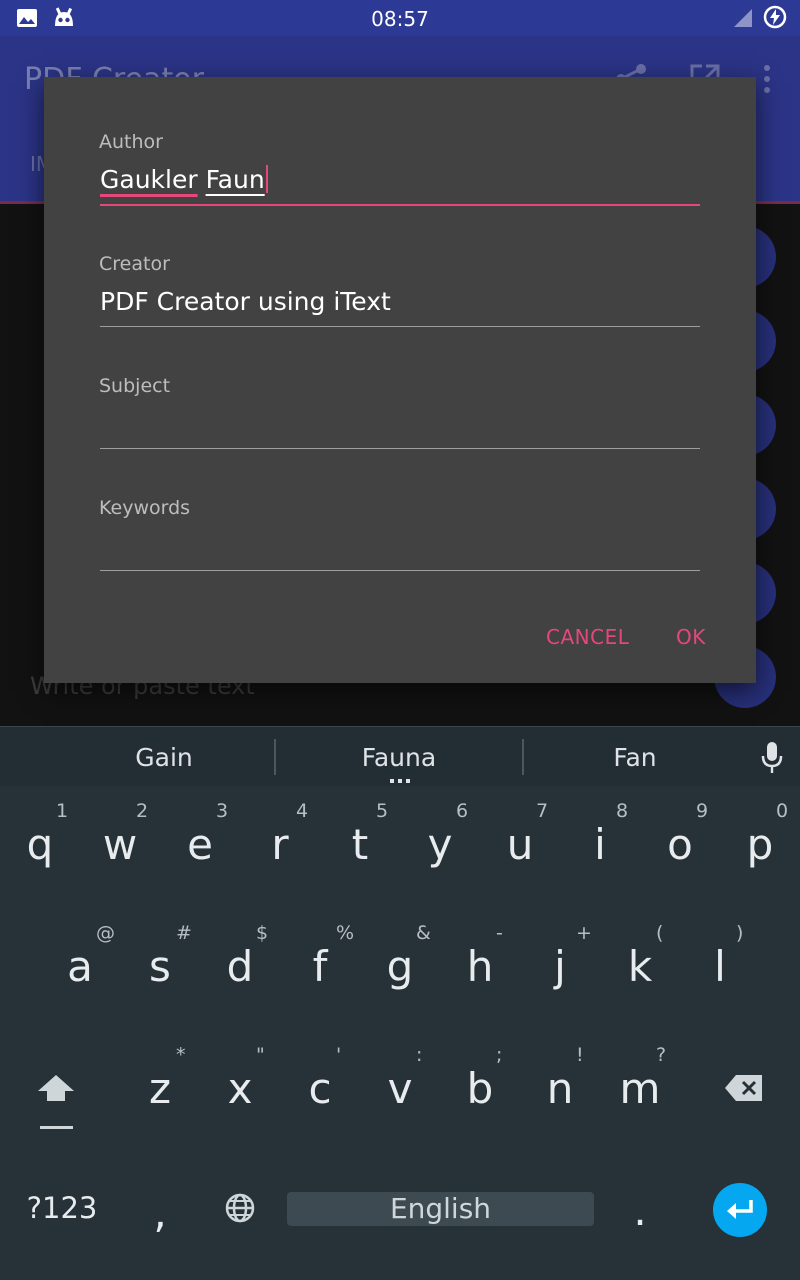  What do you see at coordinates (480, 962) in the screenshot?
I see `key-h: -h` at bounding box center [480, 962].